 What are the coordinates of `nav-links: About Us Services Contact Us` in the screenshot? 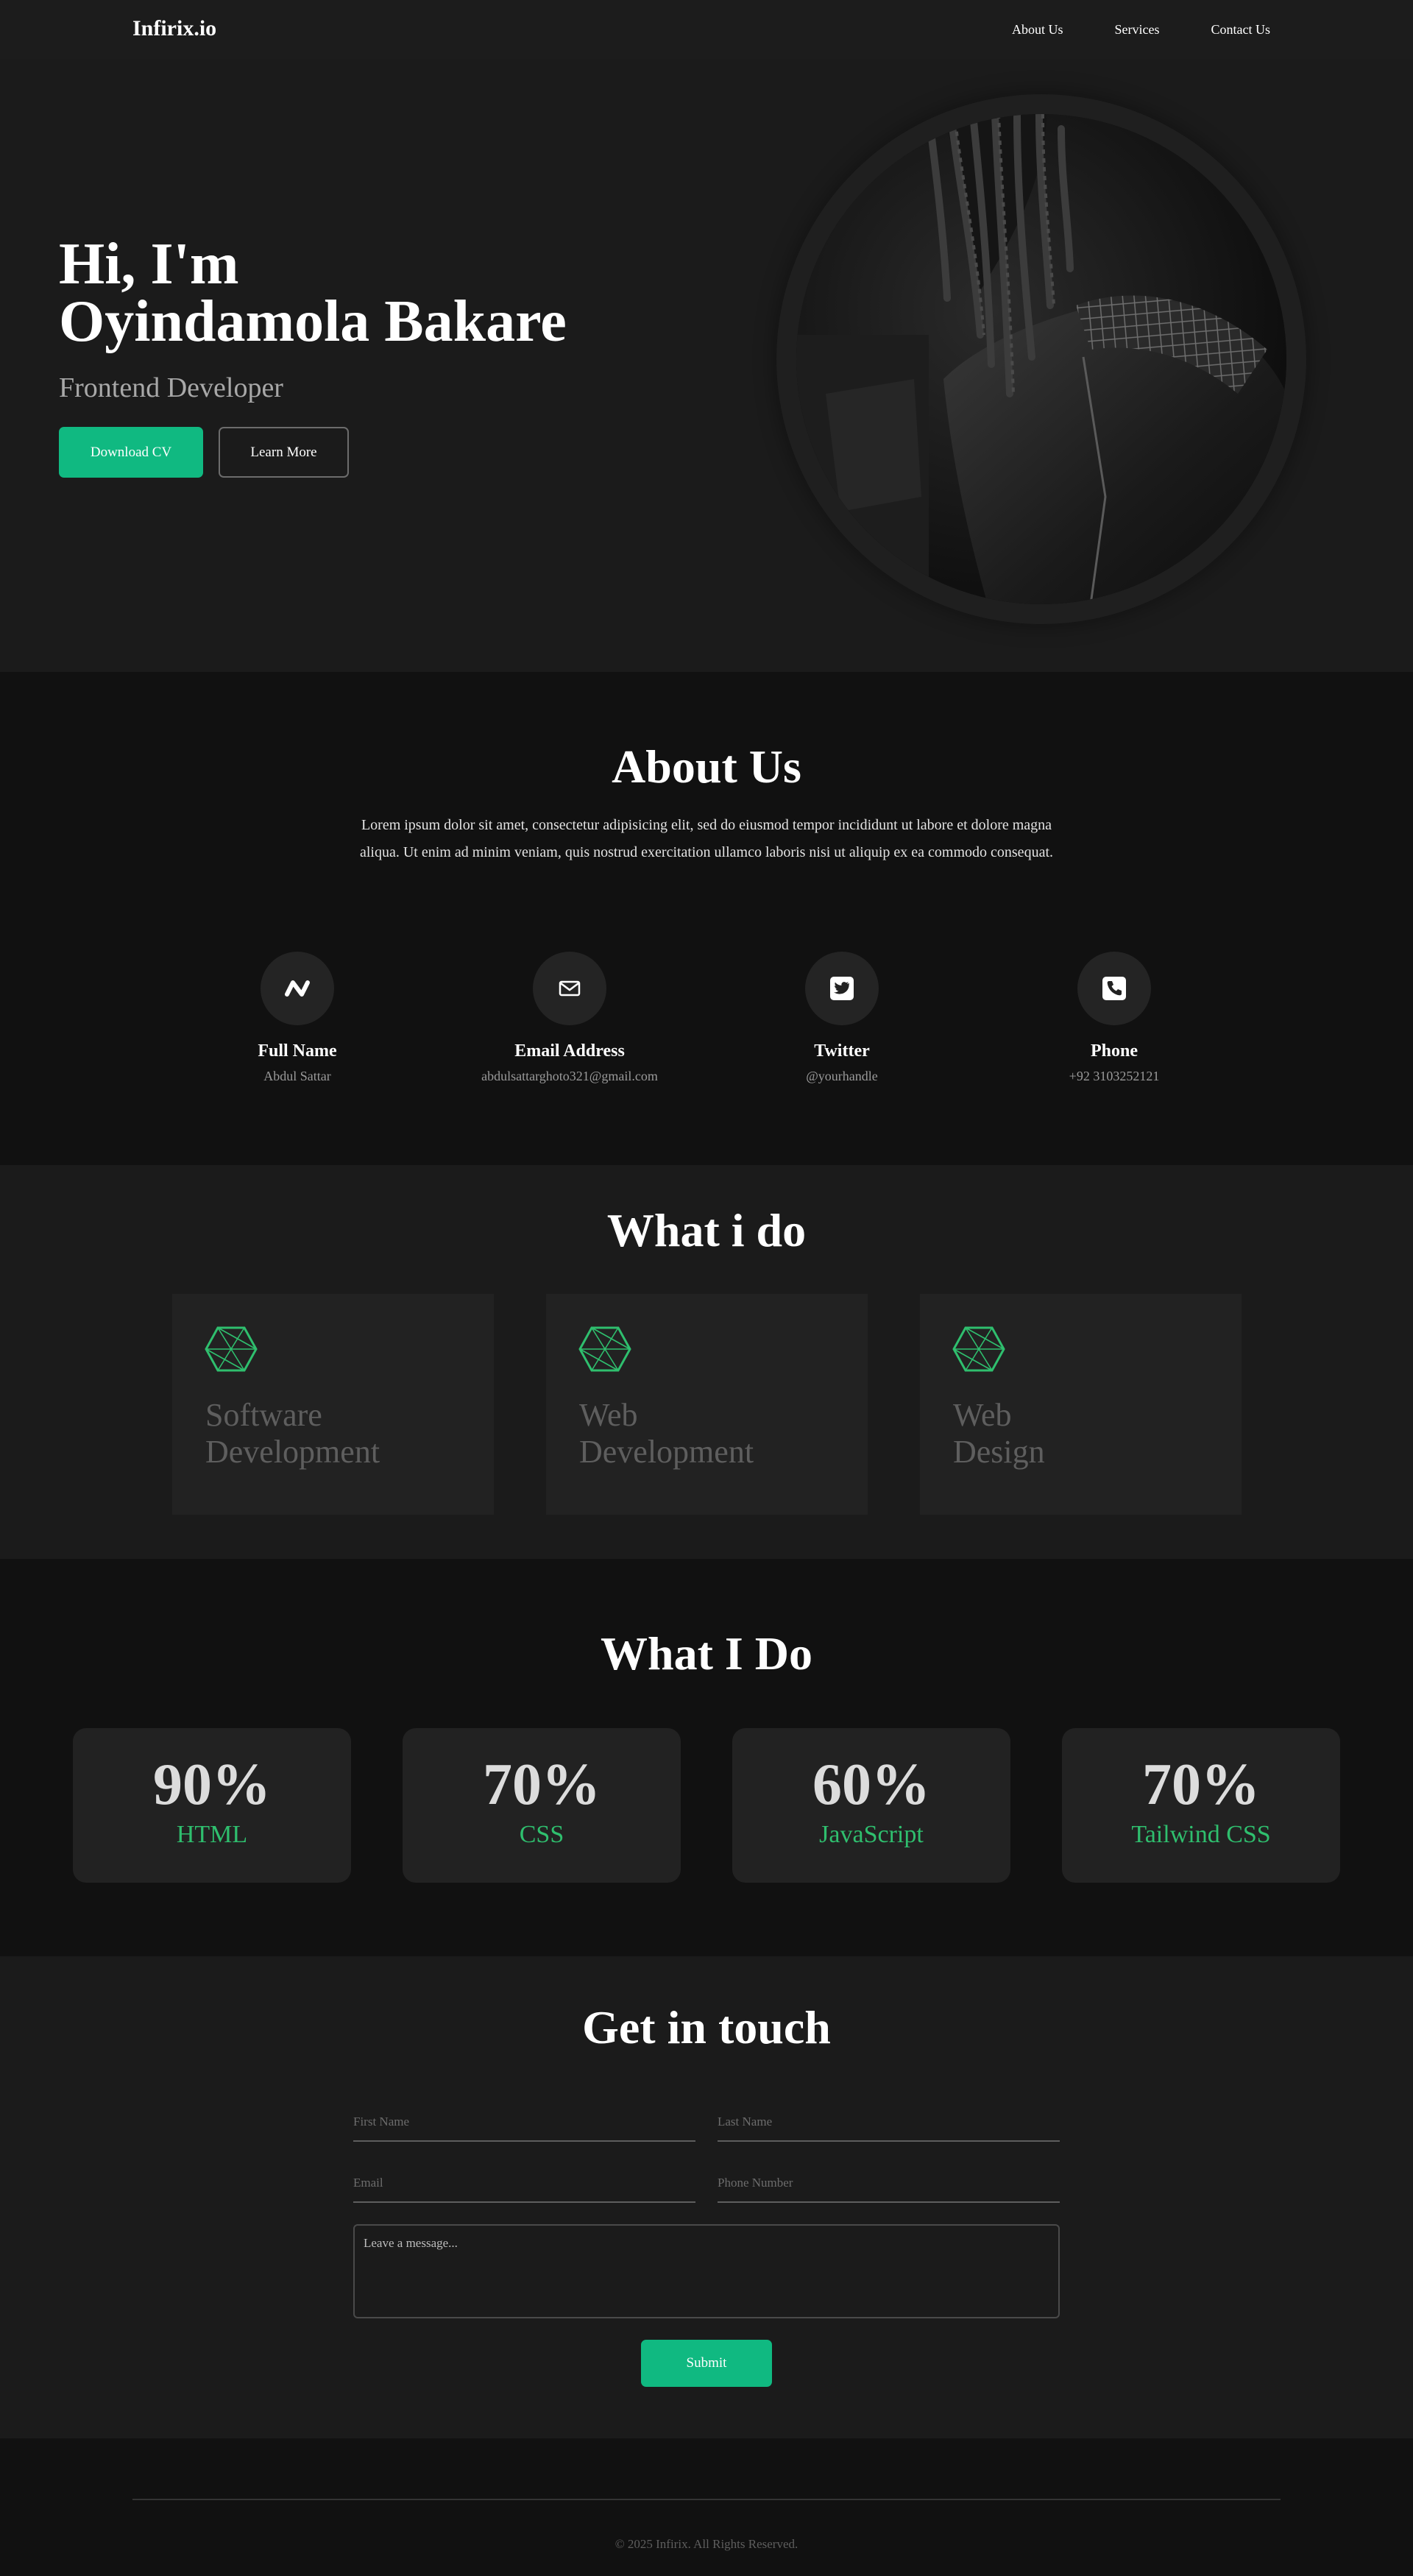 It's located at (1141, 30).